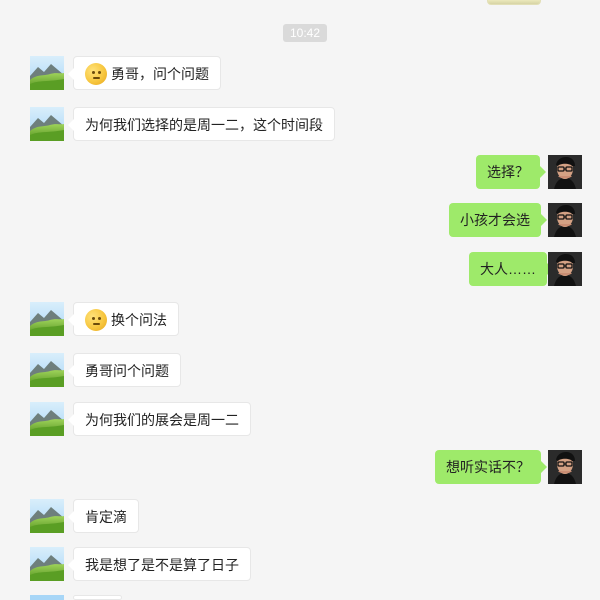 This screenshot has width=600, height=600. I want to click on message-text: 选择？, so click(508, 172).